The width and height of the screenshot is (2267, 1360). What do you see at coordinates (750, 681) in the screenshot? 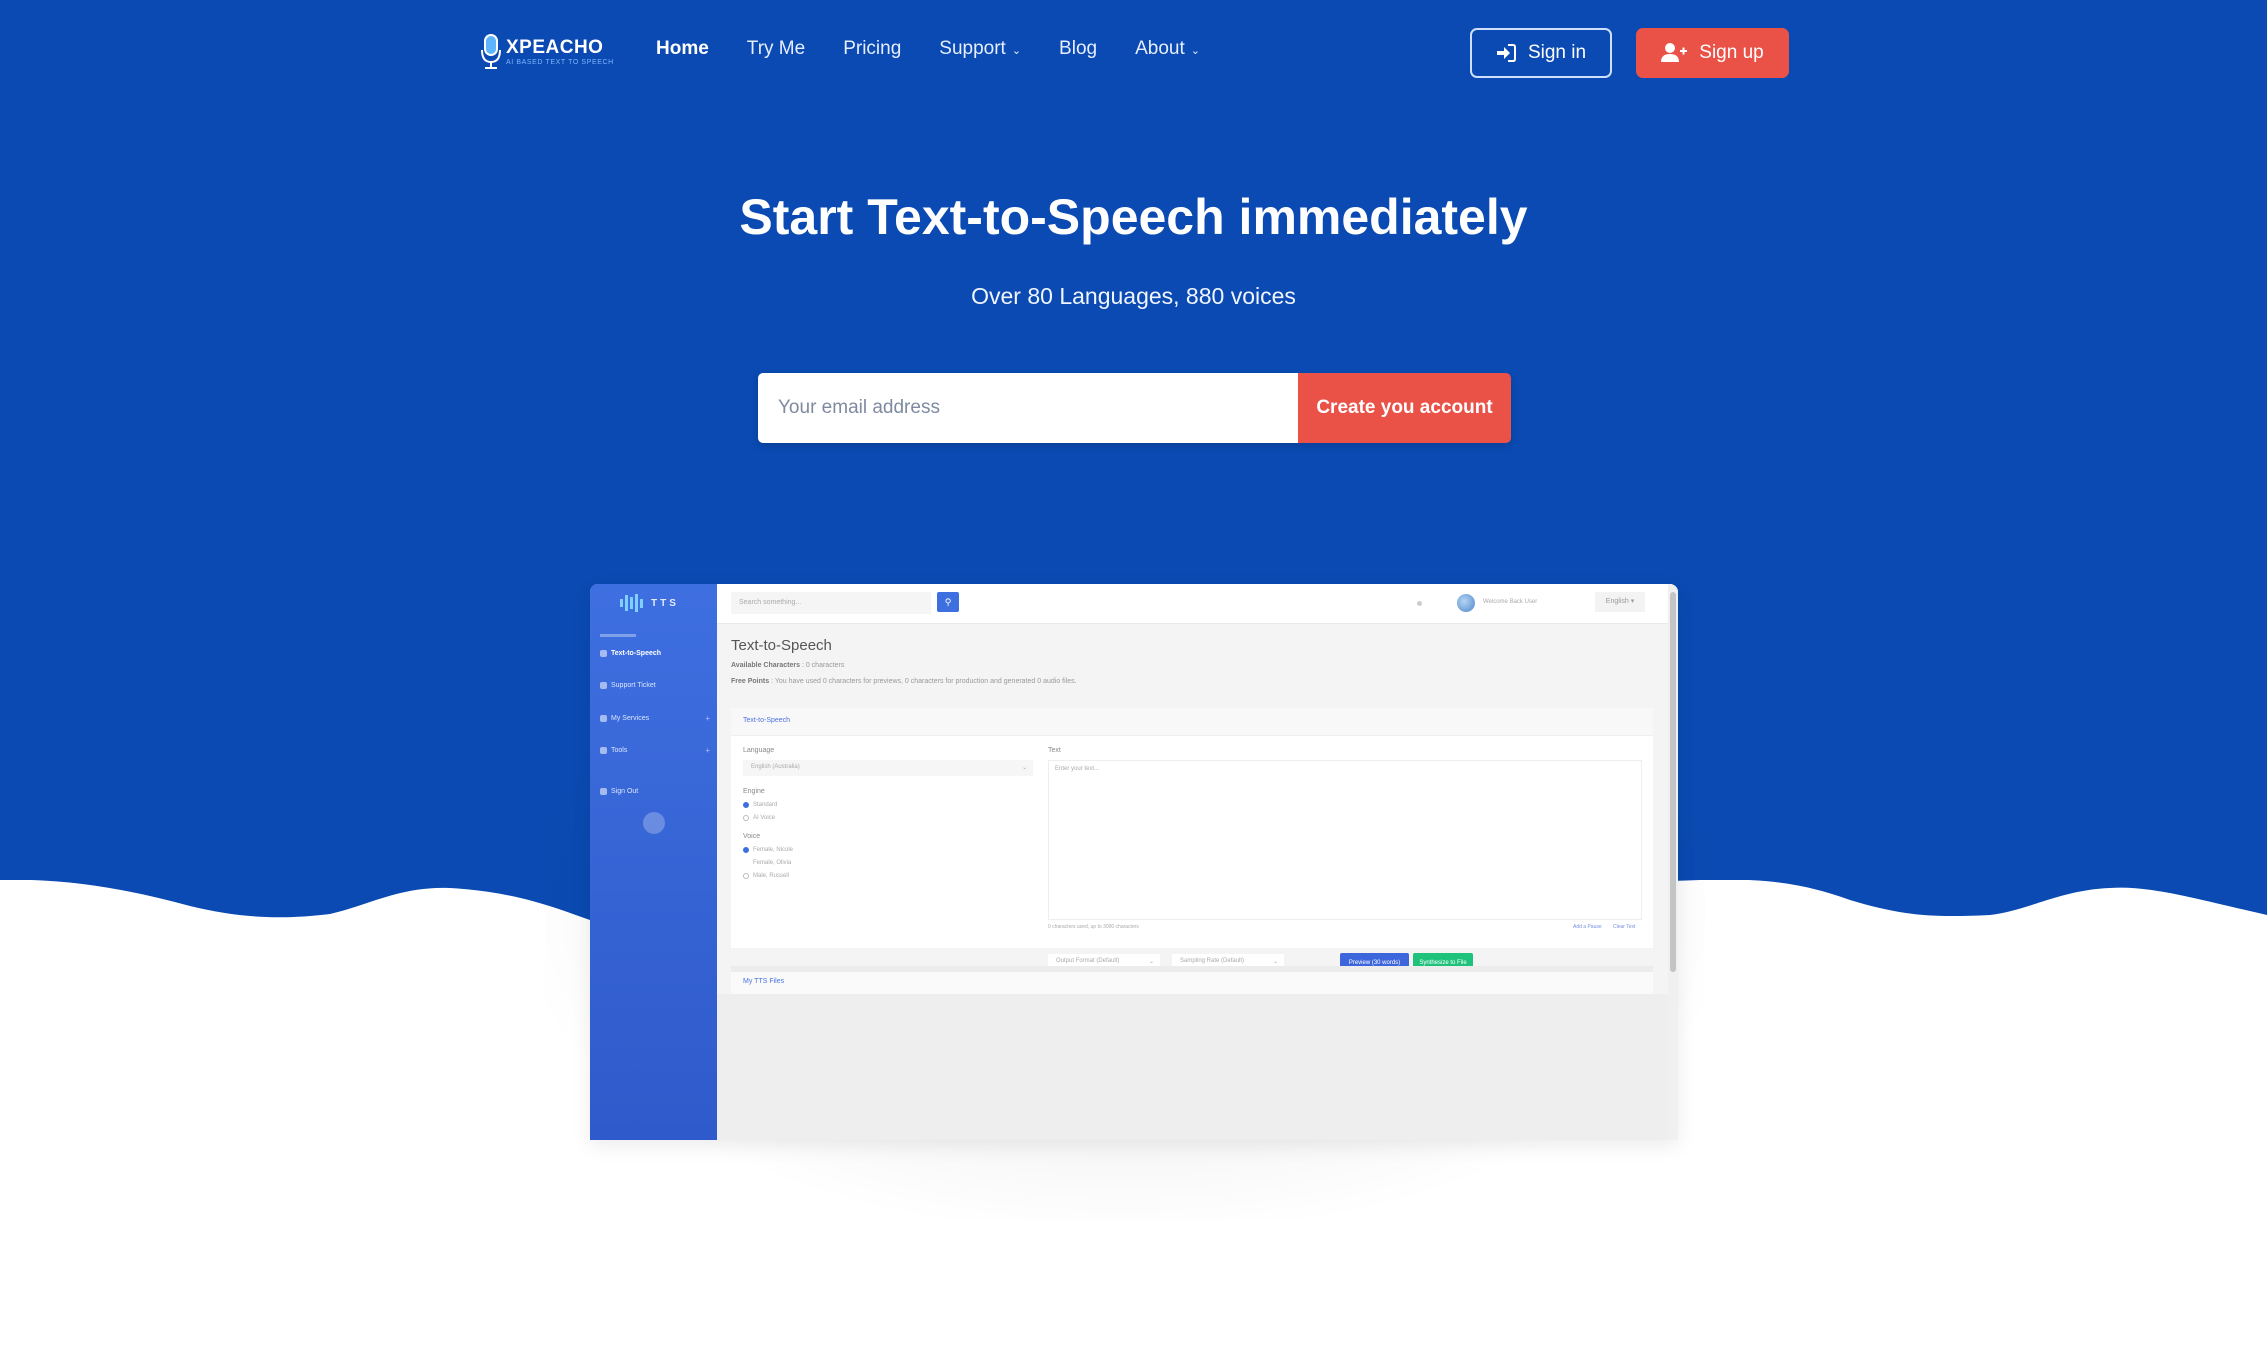
I see `preview-meta-label: Free Points` at bounding box center [750, 681].